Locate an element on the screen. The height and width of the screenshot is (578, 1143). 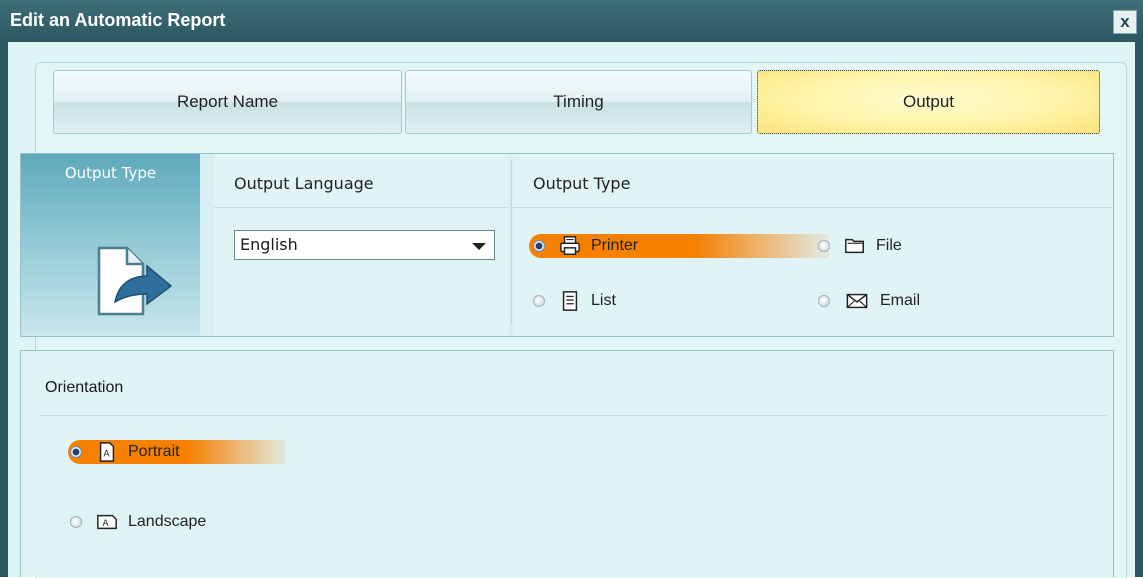
output-language-select: English is located at coordinates (364, 245).